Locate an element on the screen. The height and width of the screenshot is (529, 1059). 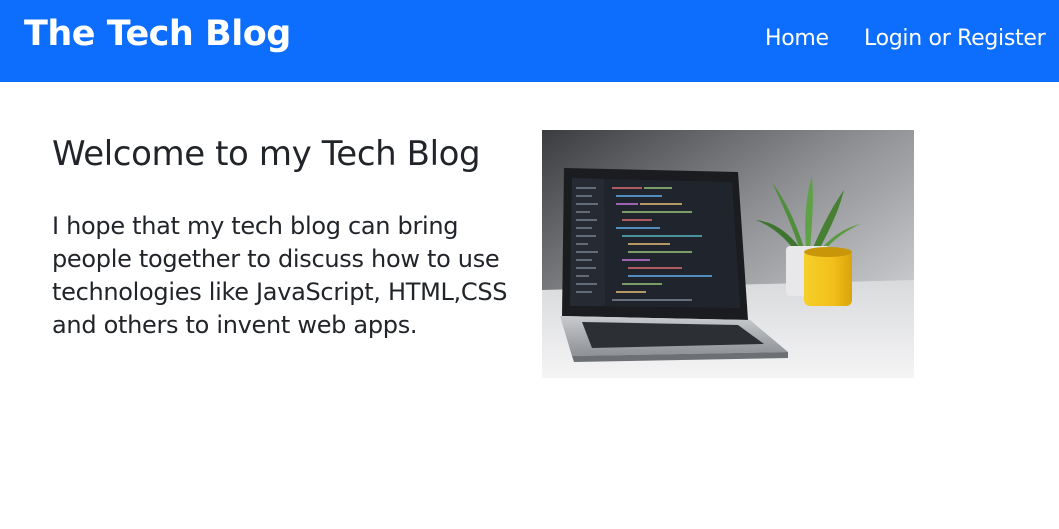
nav-home-link: Home is located at coordinates (797, 38).